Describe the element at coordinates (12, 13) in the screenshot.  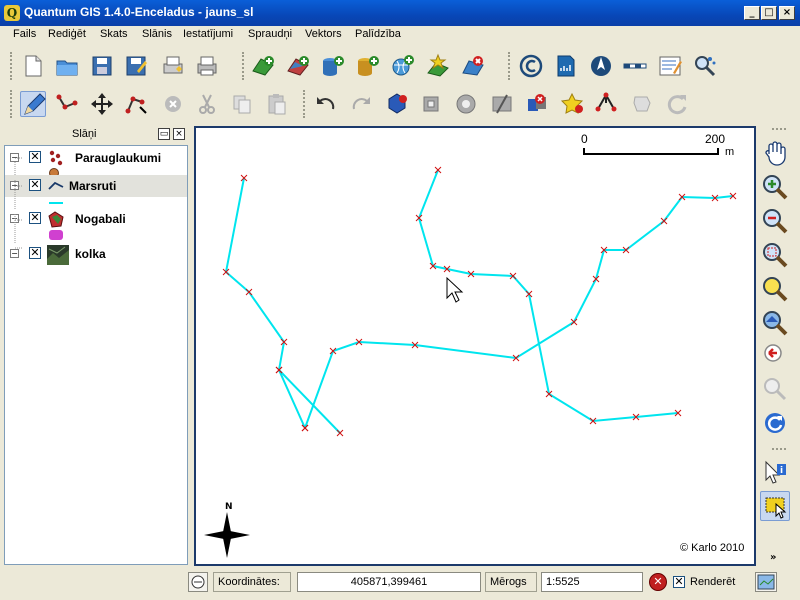
I see `qgis-logo-icon: Q` at that location.